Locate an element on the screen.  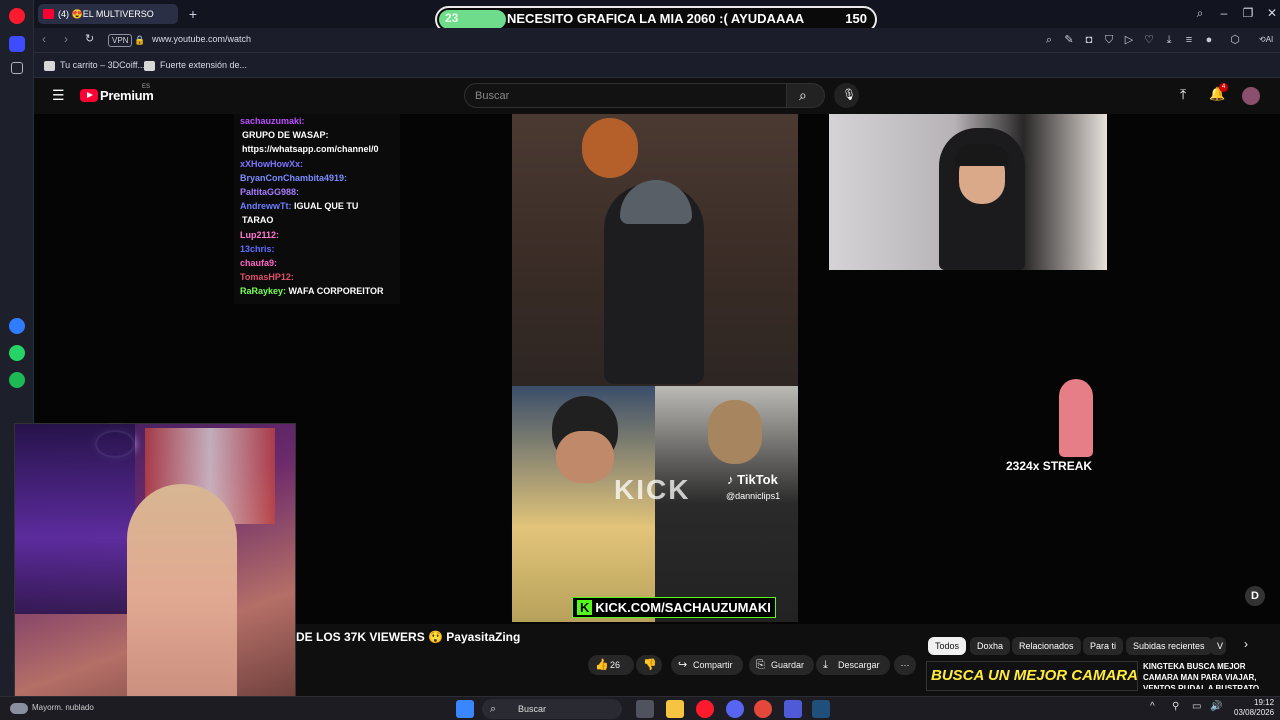
clock: 19:12 03/08/2026 is located at coordinates (1254, 708).